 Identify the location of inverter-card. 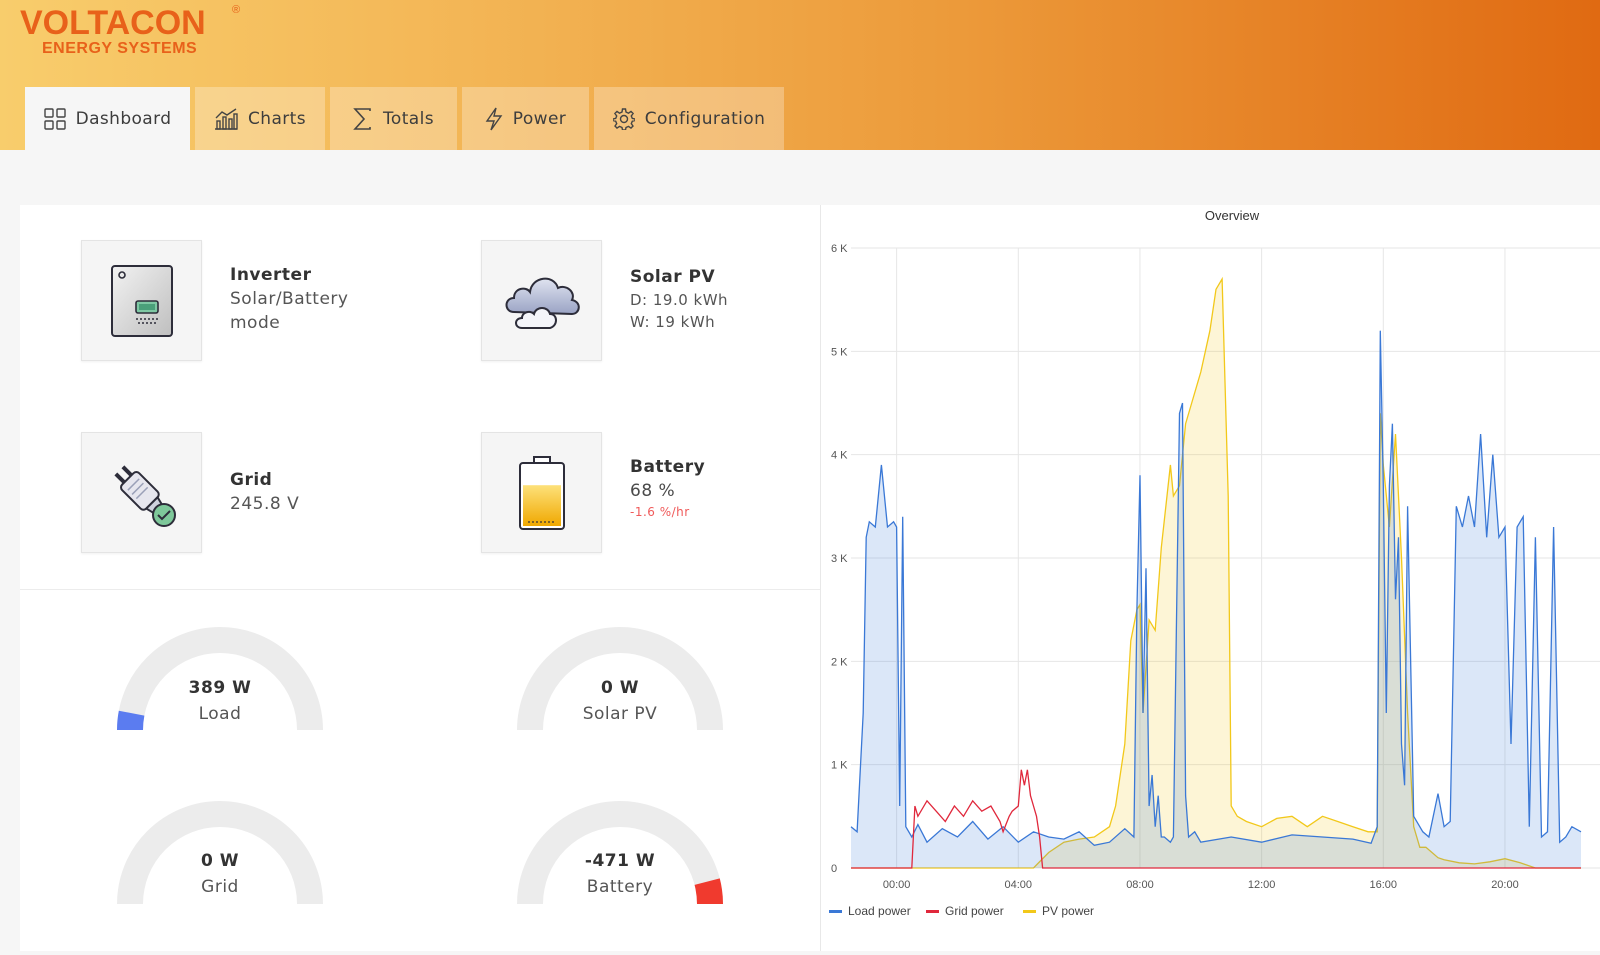
(141, 300).